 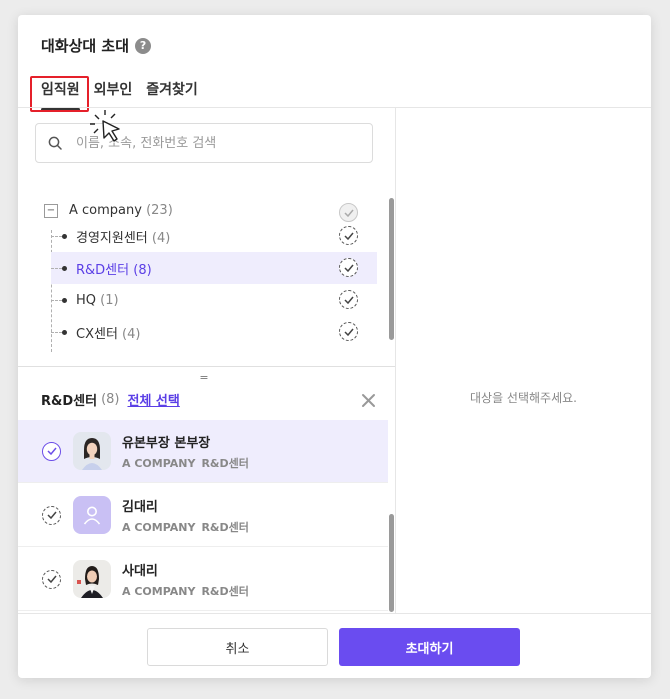 What do you see at coordinates (204, 377) in the screenshot?
I see `drag-handle-icon: =` at bounding box center [204, 377].